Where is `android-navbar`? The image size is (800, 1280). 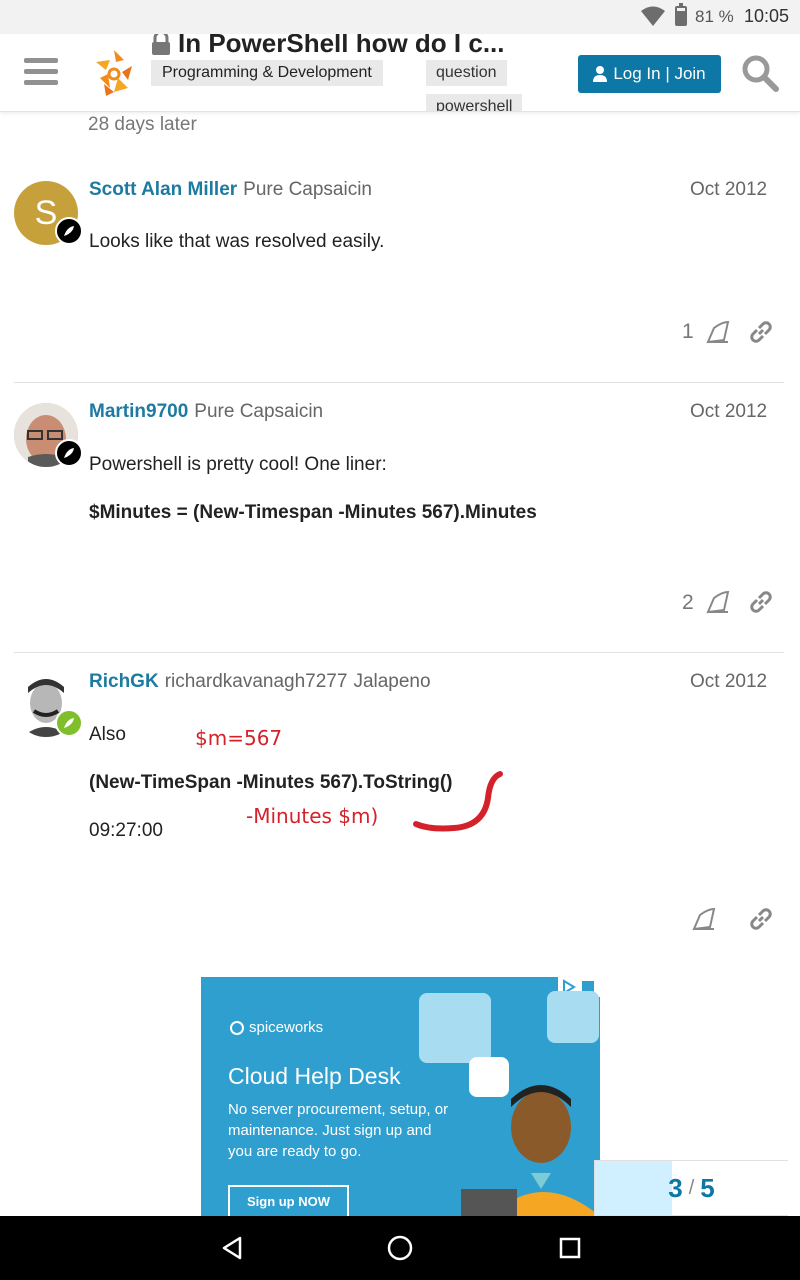
android-navbar is located at coordinates (400, 1248).